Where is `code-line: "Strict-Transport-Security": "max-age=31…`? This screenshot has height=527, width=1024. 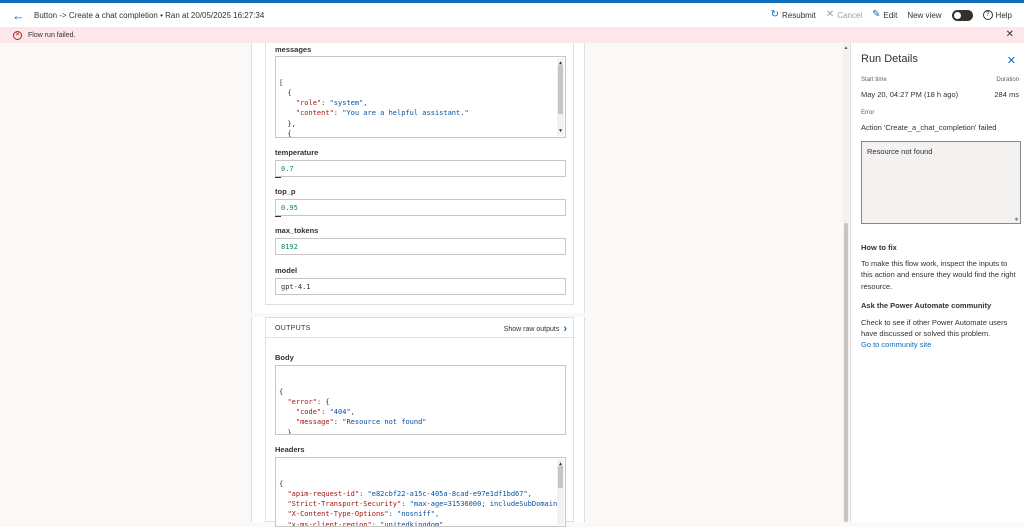
code-line: "Strict-Transport-Security": "max-age=31… is located at coordinates (424, 504).